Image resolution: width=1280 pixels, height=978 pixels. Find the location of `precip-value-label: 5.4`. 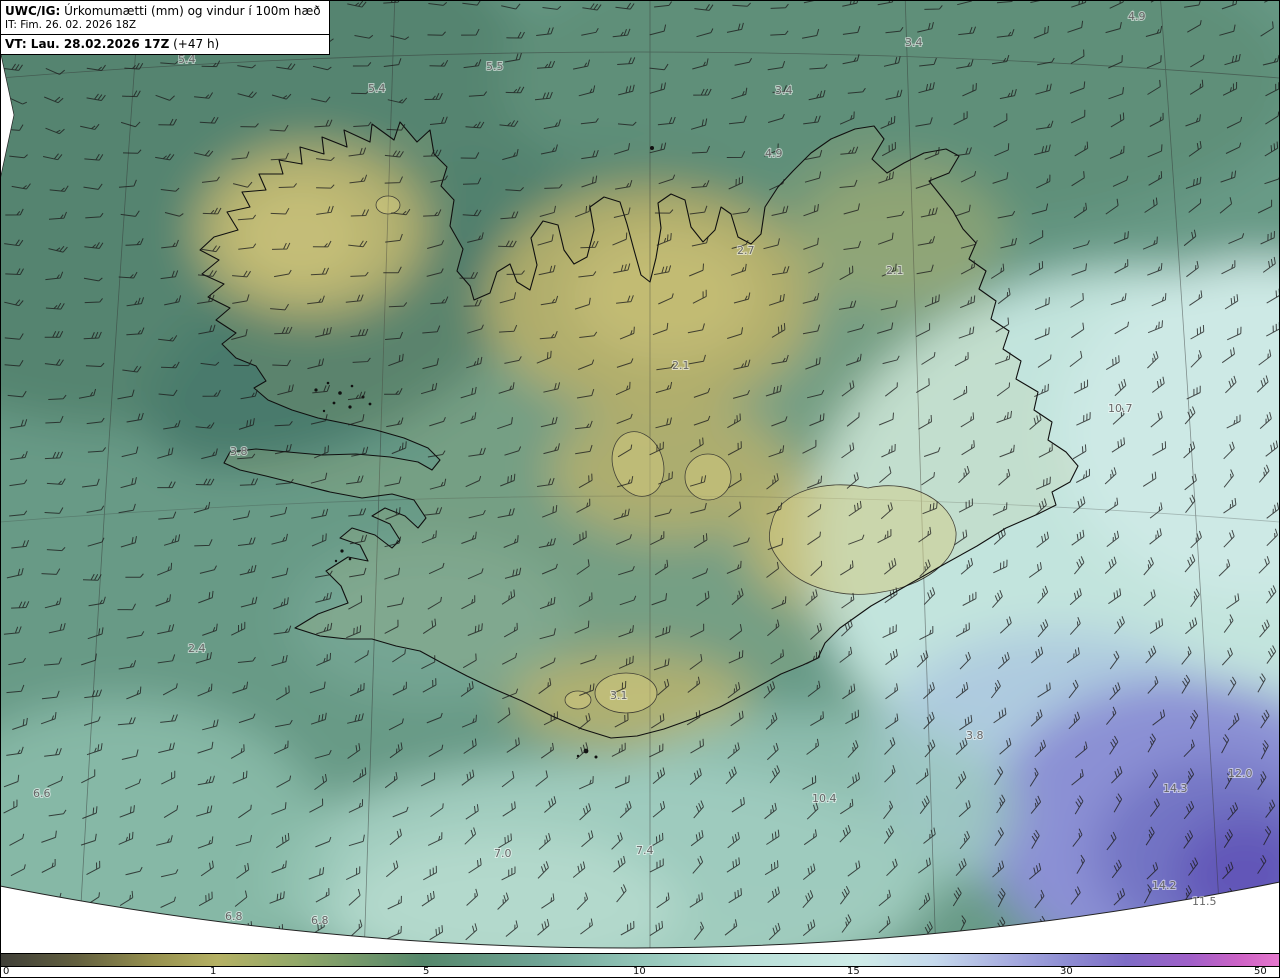

precip-value-label: 5.4 is located at coordinates (377, 88).